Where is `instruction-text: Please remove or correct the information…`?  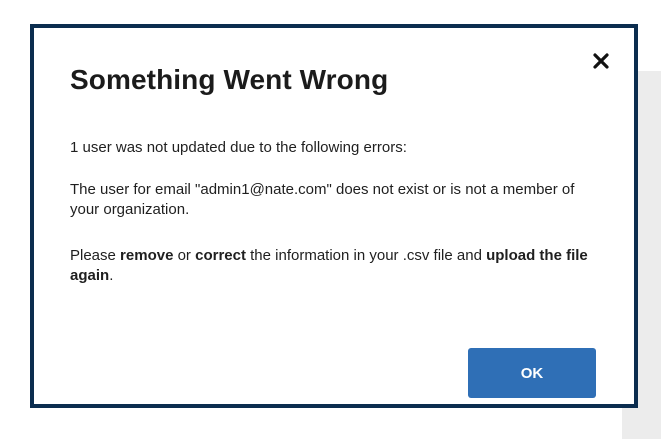 instruction-text: Please remove or correct the information… is located at coordinates (330, 266).